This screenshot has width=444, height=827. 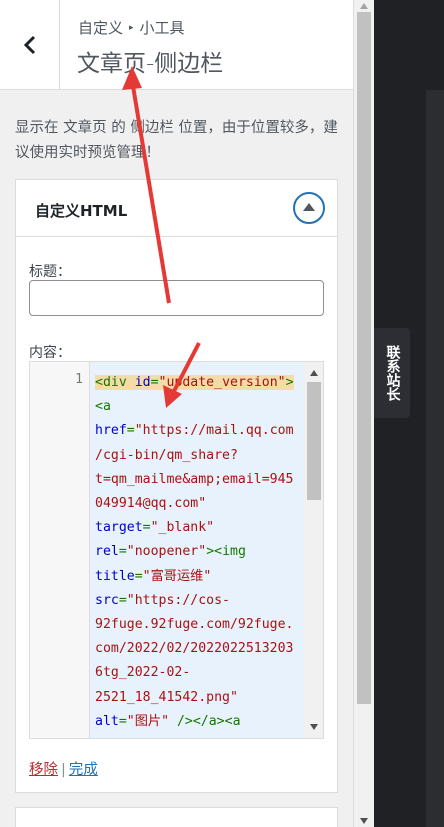 I want to click on back-button, so click(x=30, y=45).